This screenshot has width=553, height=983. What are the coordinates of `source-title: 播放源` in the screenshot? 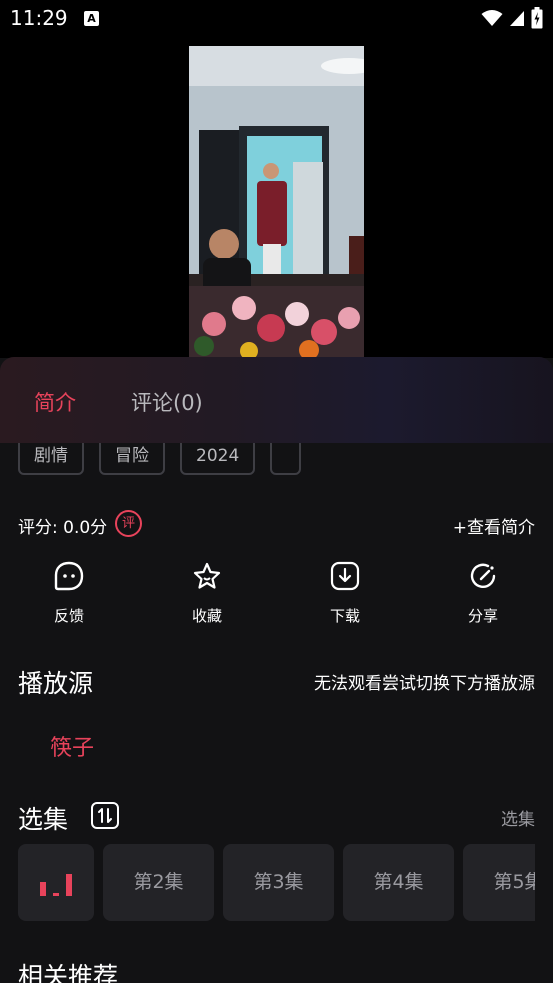 It's located at (56, 683).